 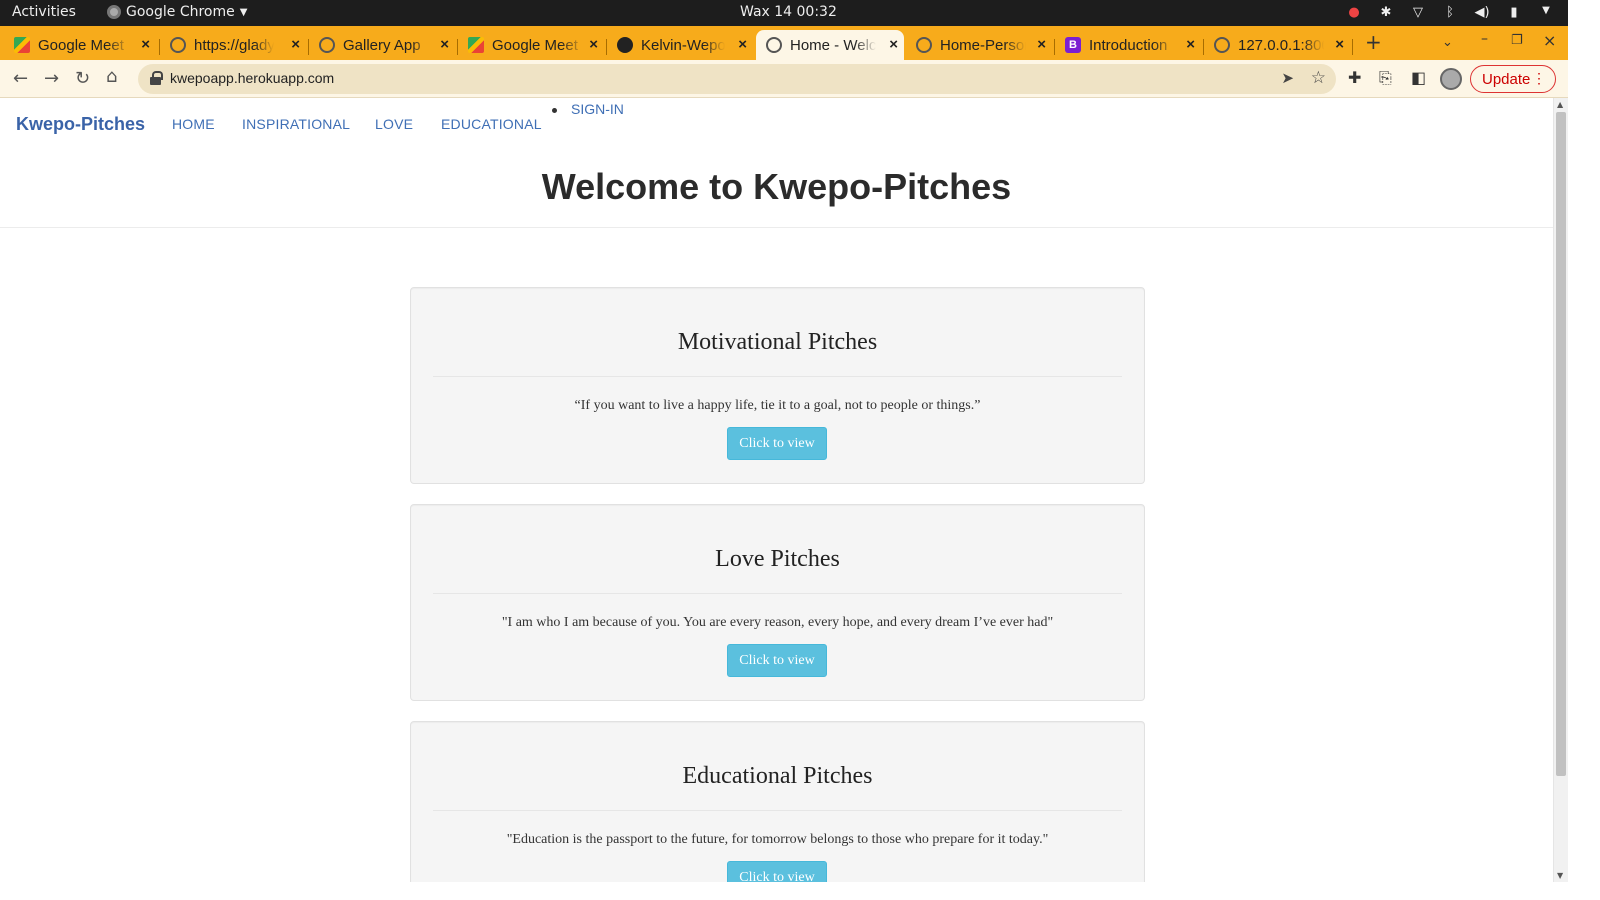 I want to click on tab-search-icon: ⌄, so click(x=1447, y=42).